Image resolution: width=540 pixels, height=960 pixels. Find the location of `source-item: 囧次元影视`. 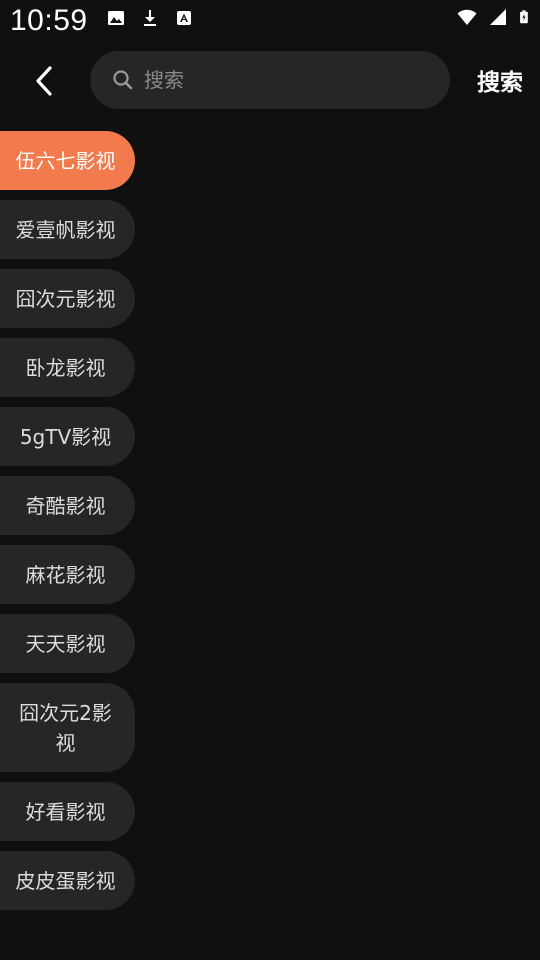

source-item: 囧次元影视 is located at coordinates (67, 298).